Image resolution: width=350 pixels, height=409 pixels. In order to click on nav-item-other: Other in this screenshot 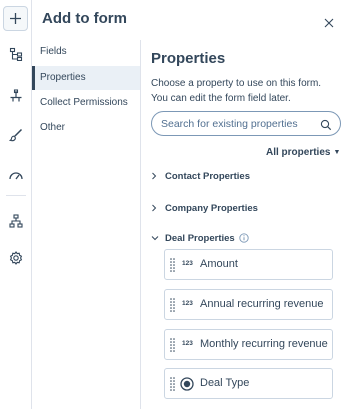, I will do `click(86, 128)`.